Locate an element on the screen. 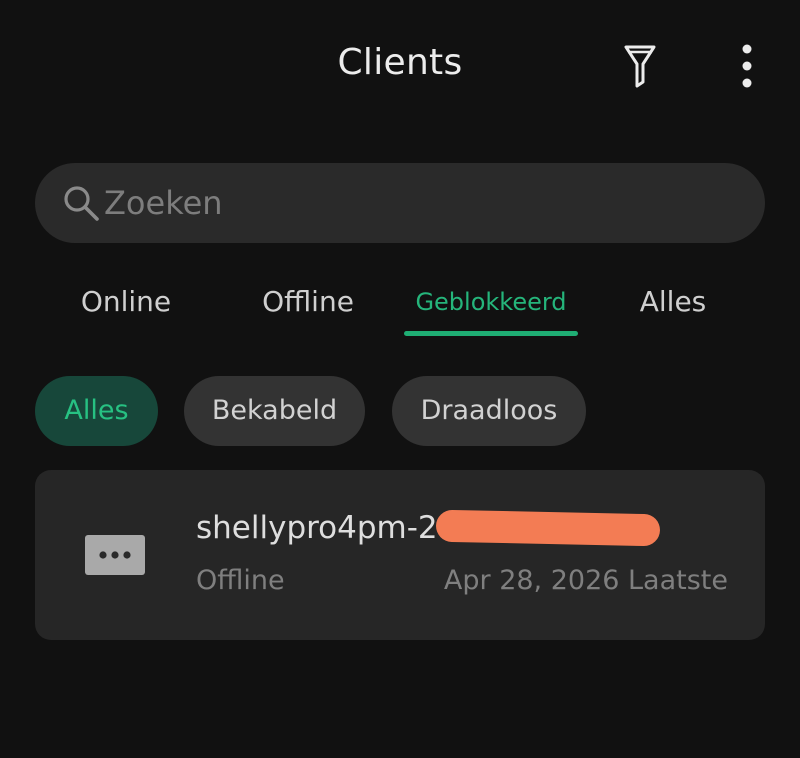 Image resolution: width=800 pixels, height=758 pixels. client-last-seen: Apr 28, 2026 Laatste is located at coordinates (585, 580).